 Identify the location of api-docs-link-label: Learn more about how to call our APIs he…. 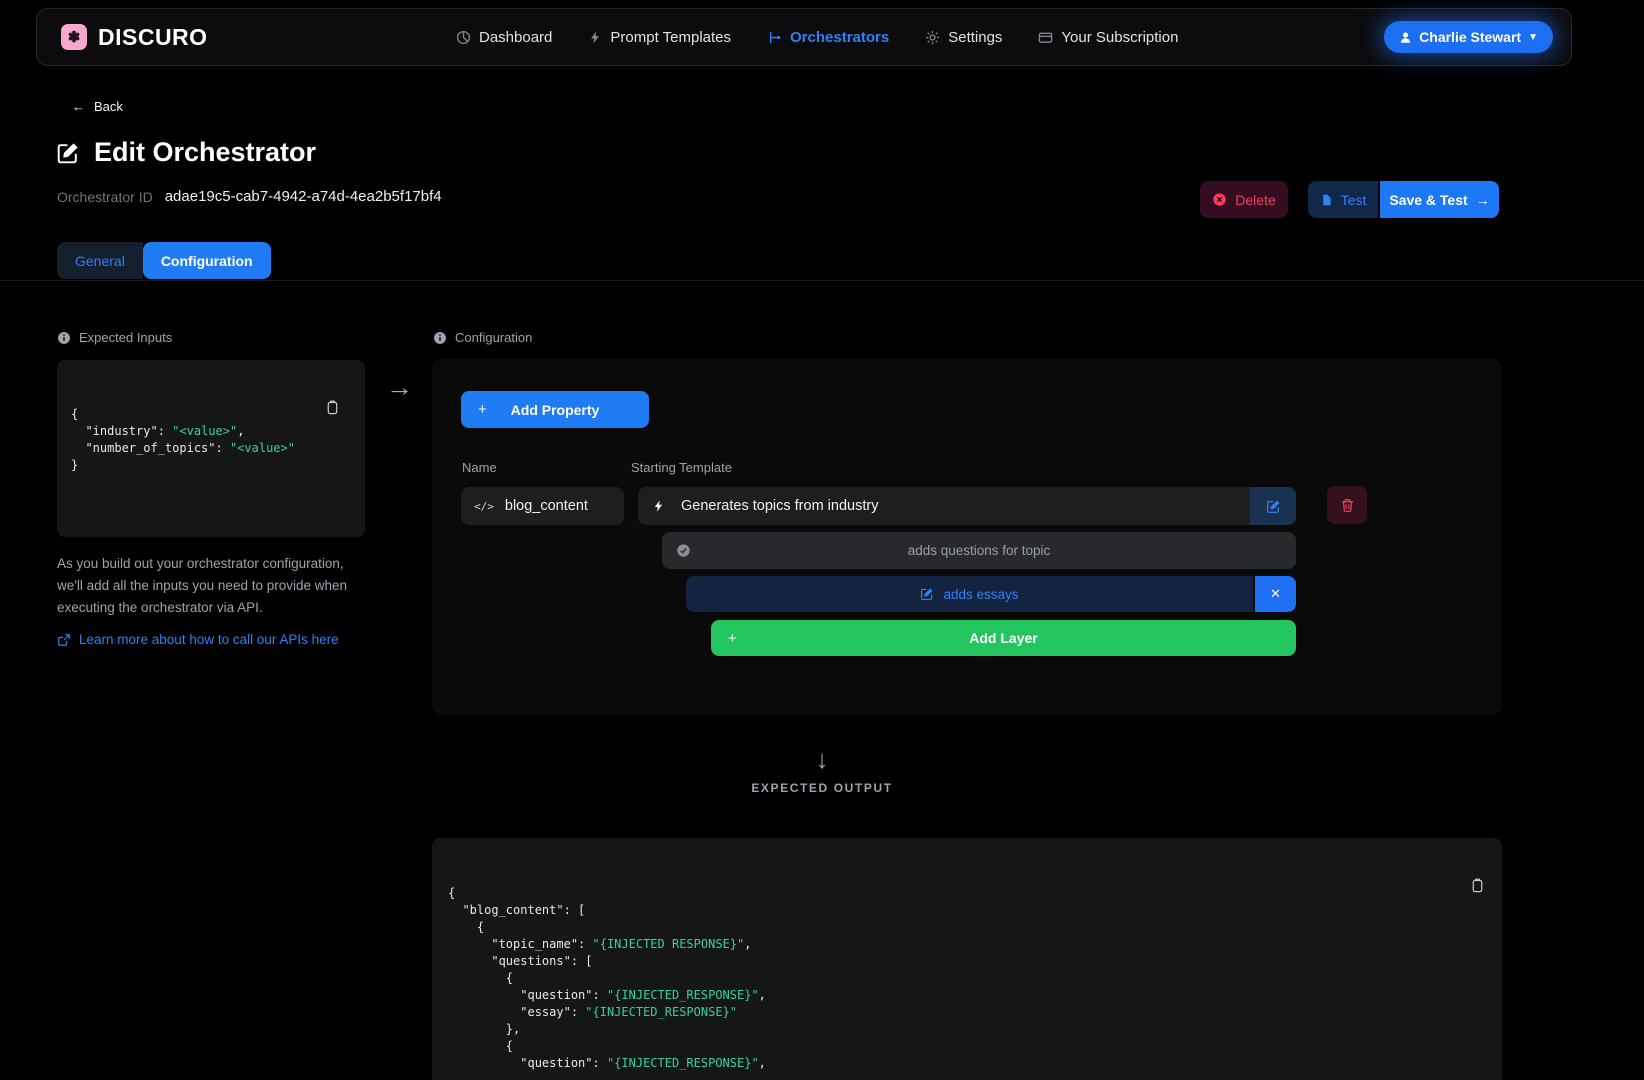
(209, 639).